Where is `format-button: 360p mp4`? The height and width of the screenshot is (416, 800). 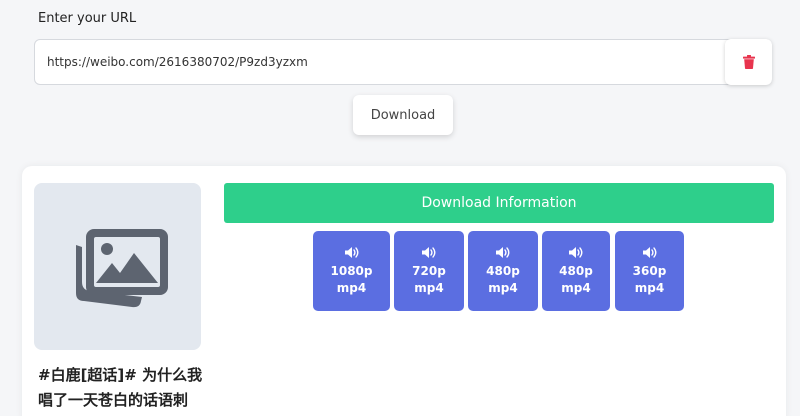 format-button: 360p mp4 is located at coordinates (649, 271).